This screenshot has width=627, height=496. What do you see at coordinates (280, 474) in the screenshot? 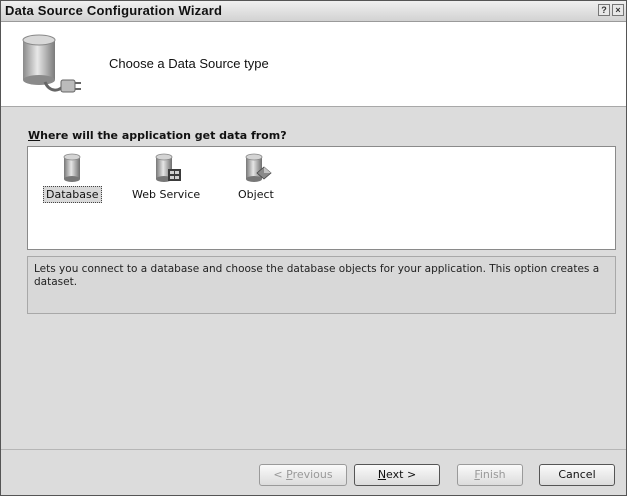
I see `previous-prefix: <` at bounding box center [280, 474].